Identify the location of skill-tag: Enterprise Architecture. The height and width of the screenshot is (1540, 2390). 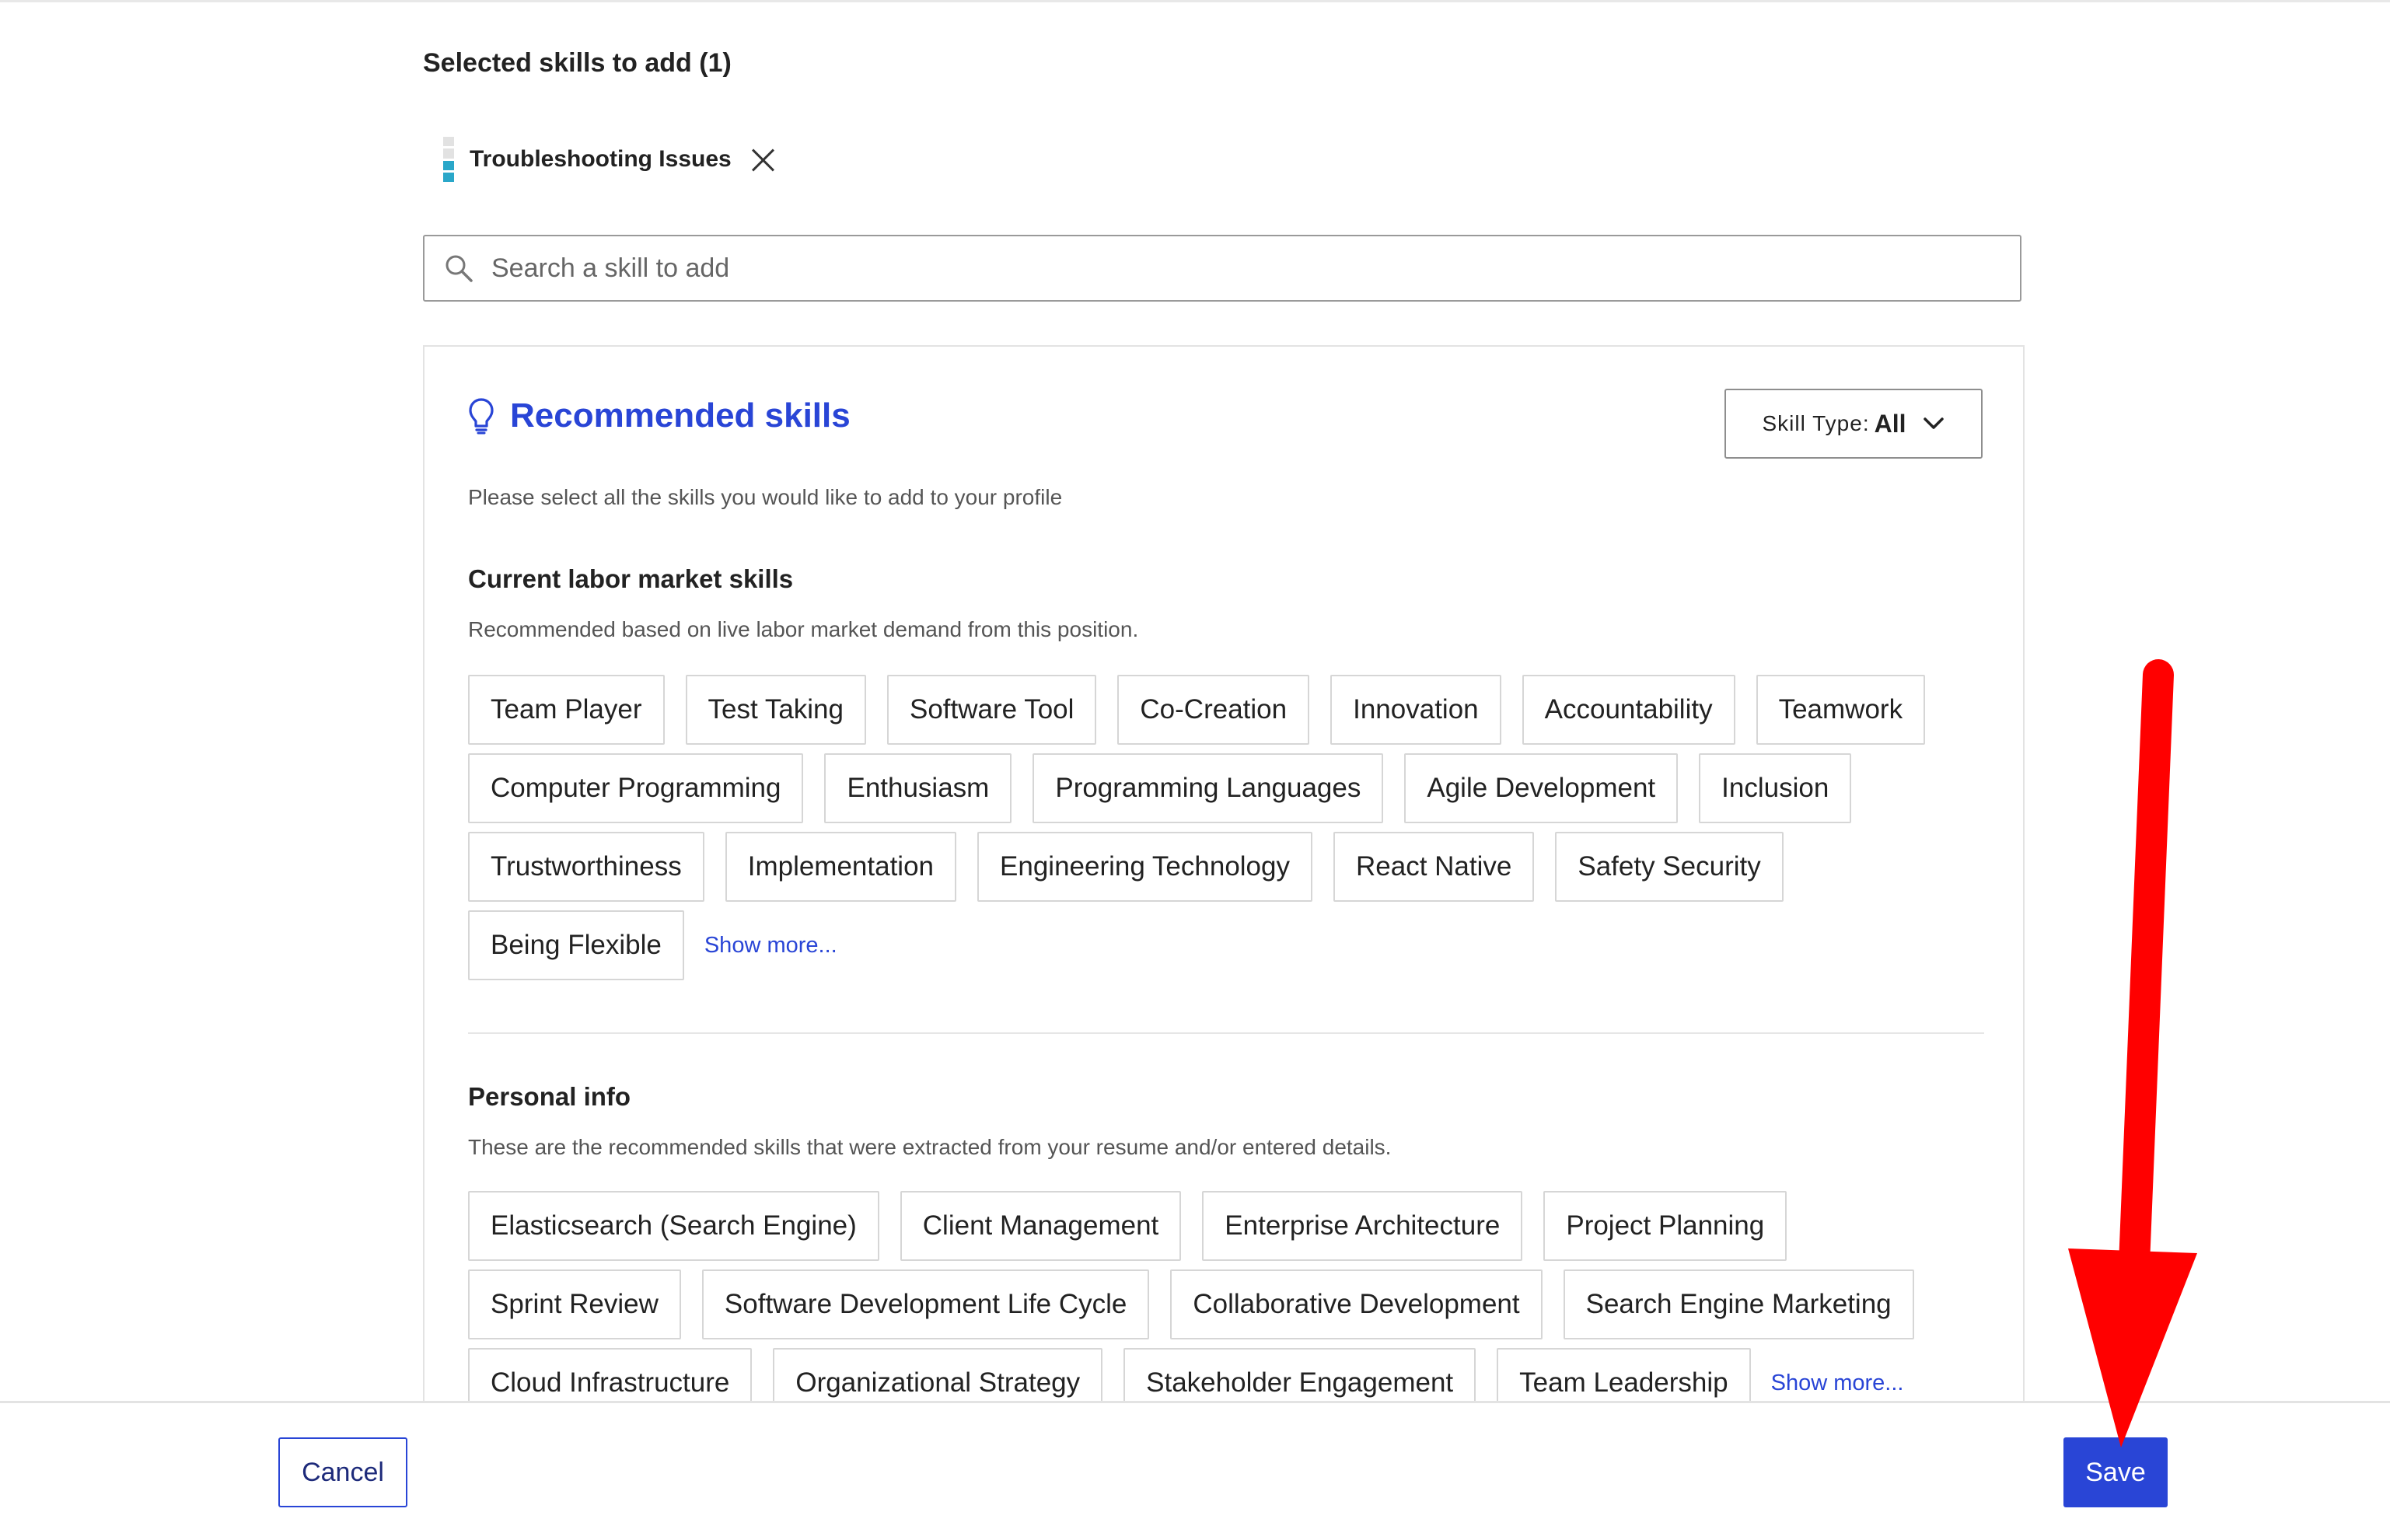
(1362, 1226).